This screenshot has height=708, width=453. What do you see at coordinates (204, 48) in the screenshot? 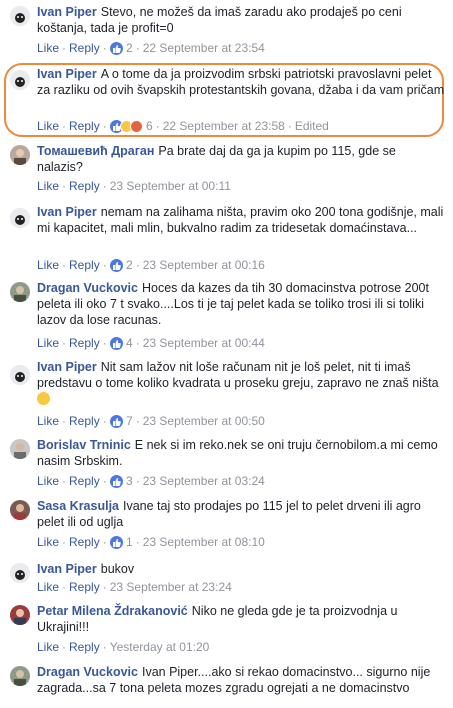
I see `comment-timestamp: 22 September at 23:54` at bounding box center [204, 48].